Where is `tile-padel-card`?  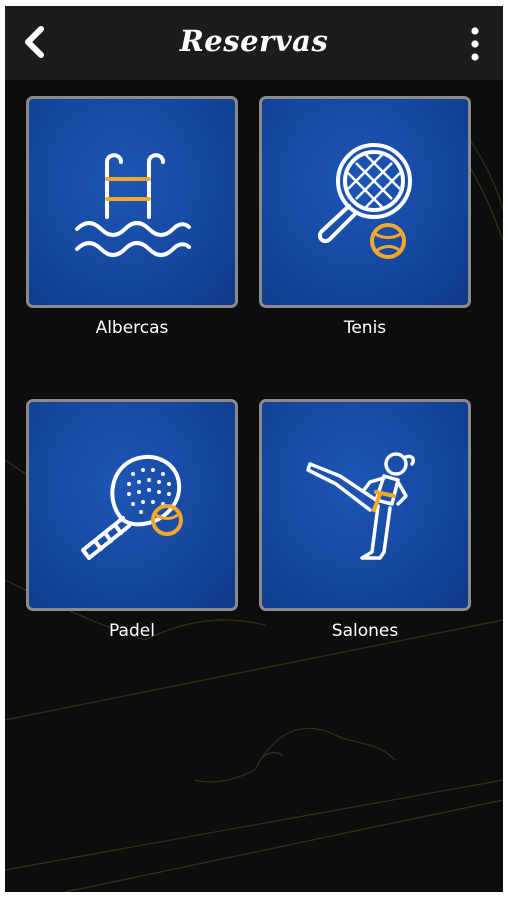 tile-padel-card is located at coordinates (132, 505).